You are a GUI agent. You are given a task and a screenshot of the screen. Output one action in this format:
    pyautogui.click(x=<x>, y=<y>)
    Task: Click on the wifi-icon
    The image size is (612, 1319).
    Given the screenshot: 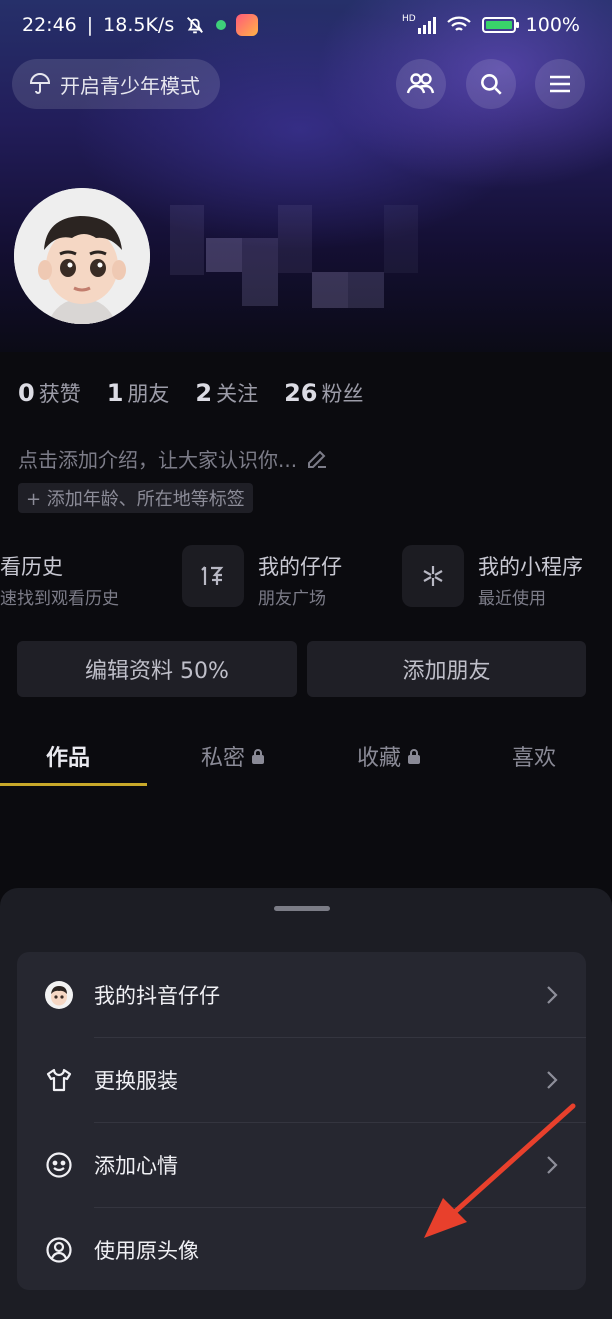 What is the action you would take?
    pyautogui.click(x=458, y=23)
    